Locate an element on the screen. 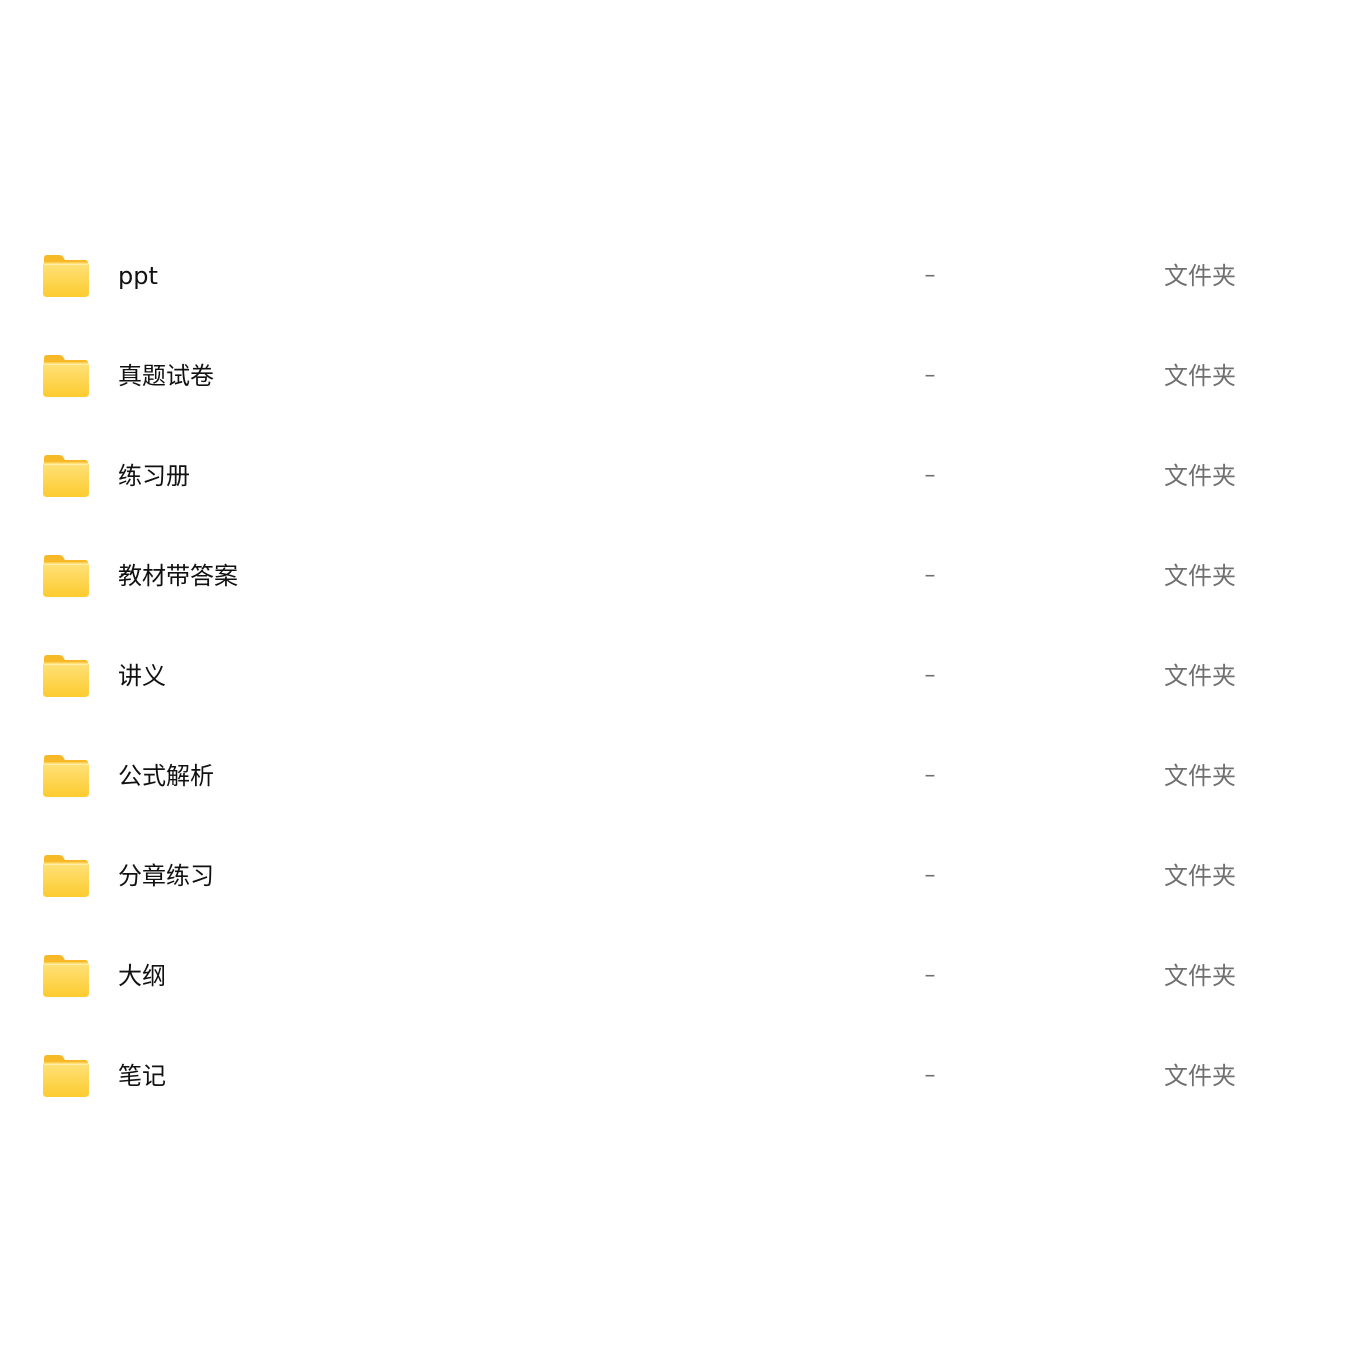 The height and width of the screenshot is (1352, 1352). file-row: ppt – 文件夹 is located at coordinates (676, 276).